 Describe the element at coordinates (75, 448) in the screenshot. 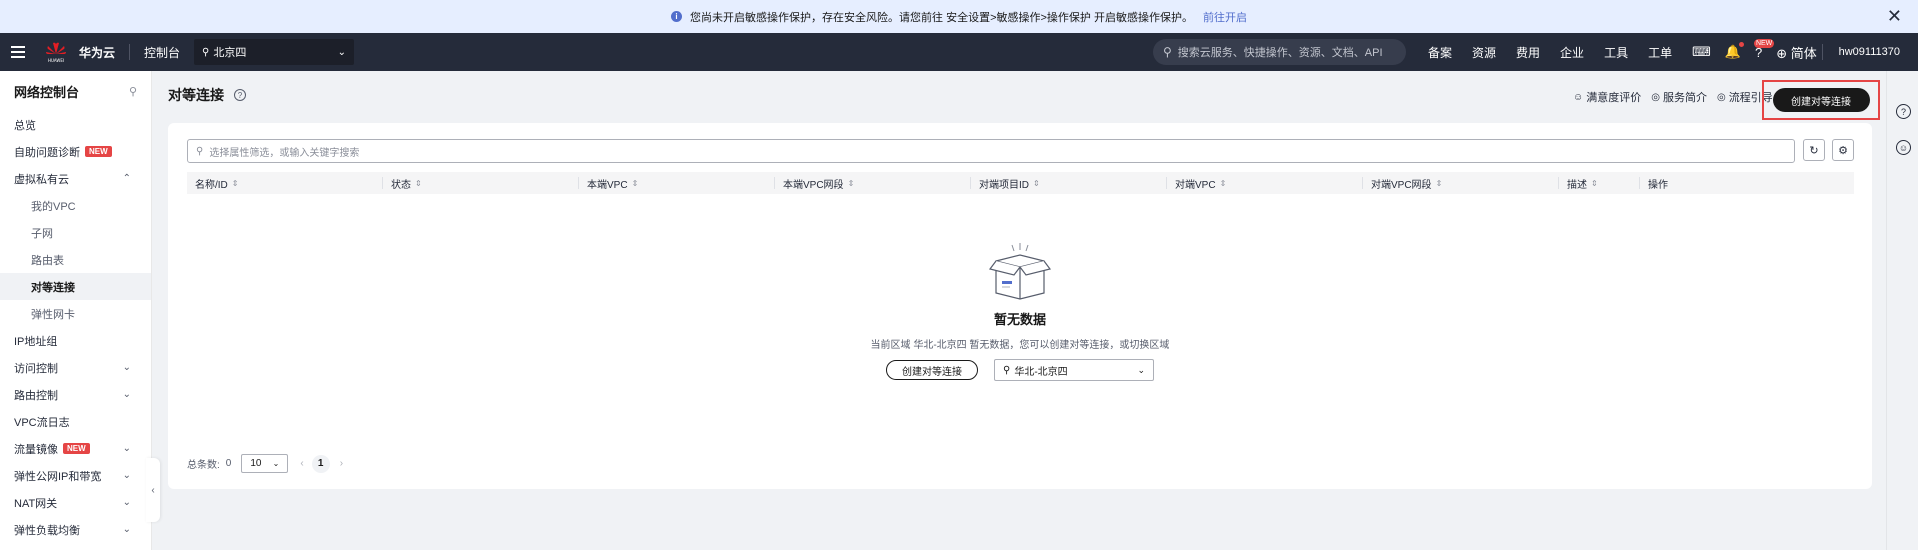

I see `sidebar-item-traffic-mirror: 流量镜像 NEW ⌄` at that location.